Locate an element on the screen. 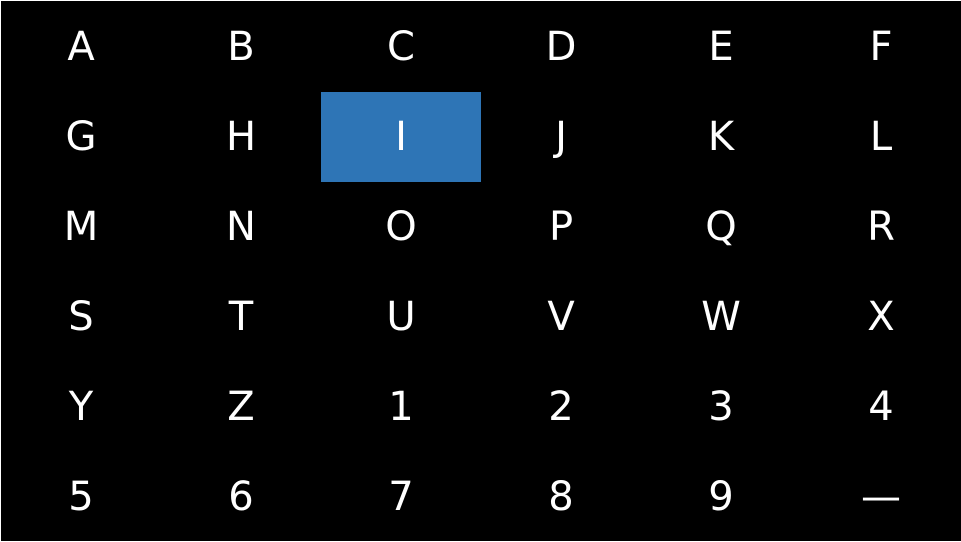 Image resolution: width=961 pixels, height=542 pixels. key-label: 3 is located at coordinates (721, 407).